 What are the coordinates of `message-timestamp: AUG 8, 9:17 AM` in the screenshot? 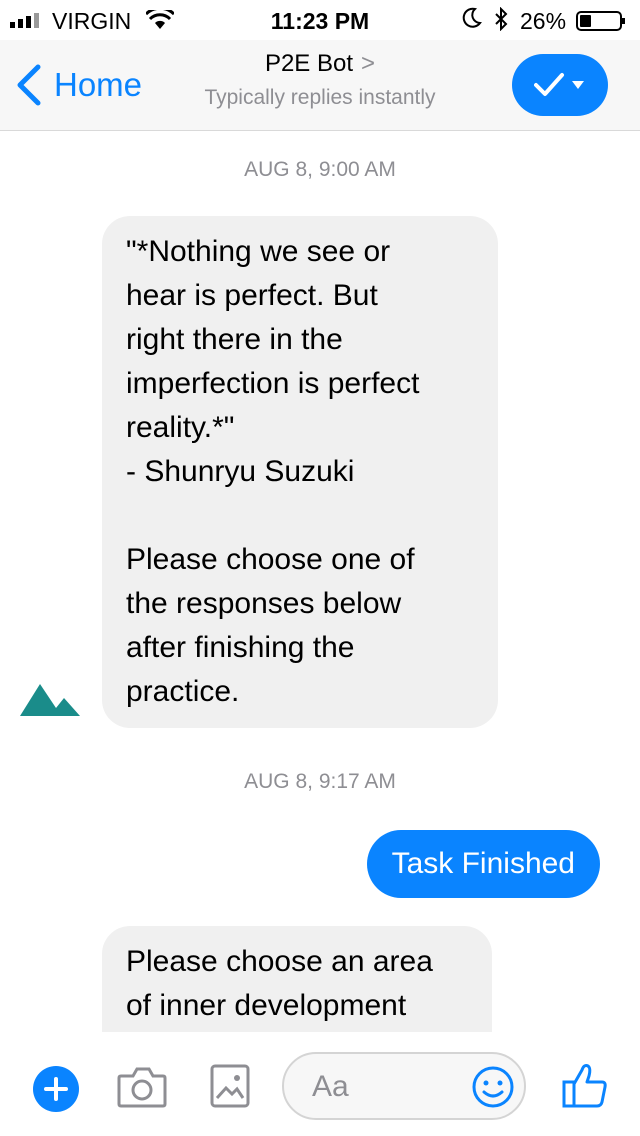 It's located at (320, 781).